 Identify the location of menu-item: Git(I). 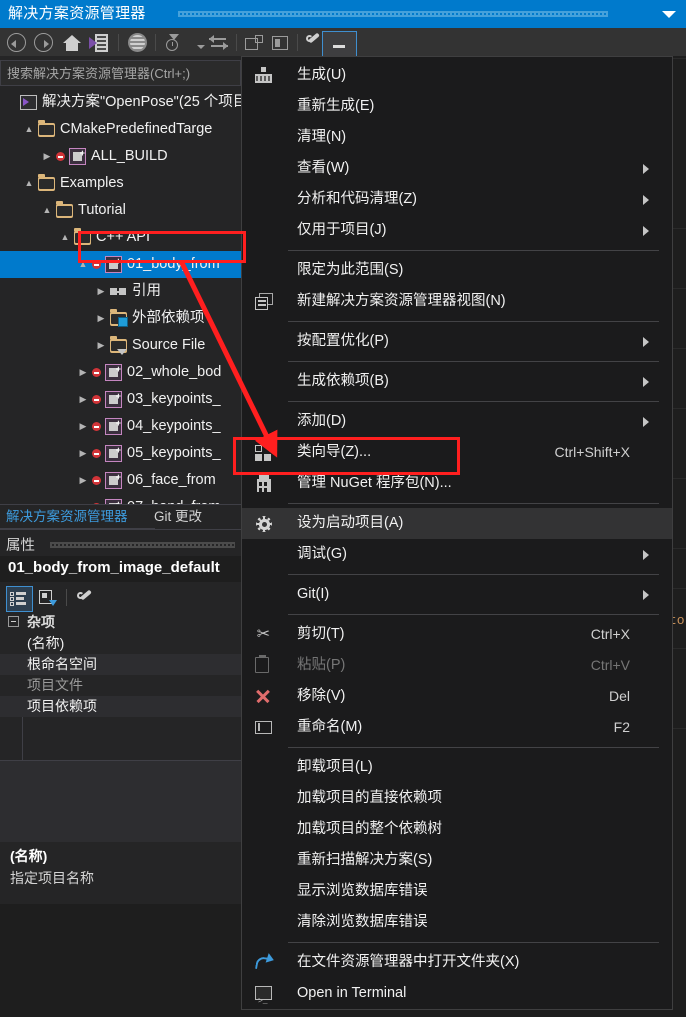
(457, 594).